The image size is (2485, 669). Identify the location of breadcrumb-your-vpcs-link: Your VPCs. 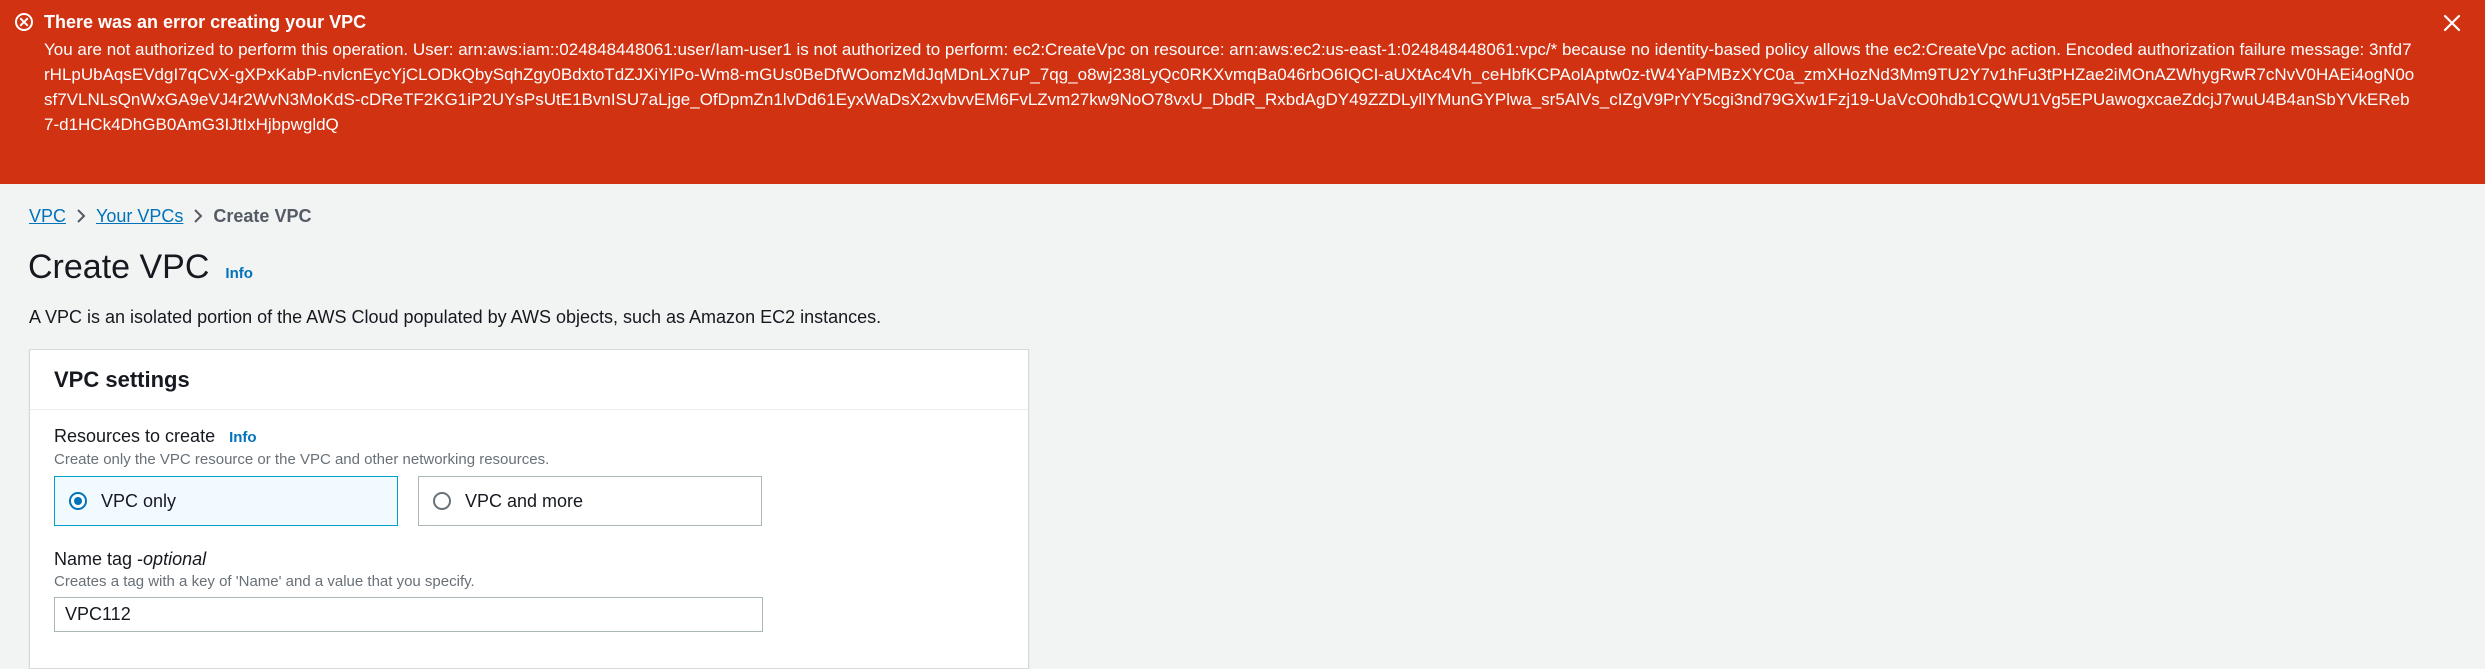
(139, 216).